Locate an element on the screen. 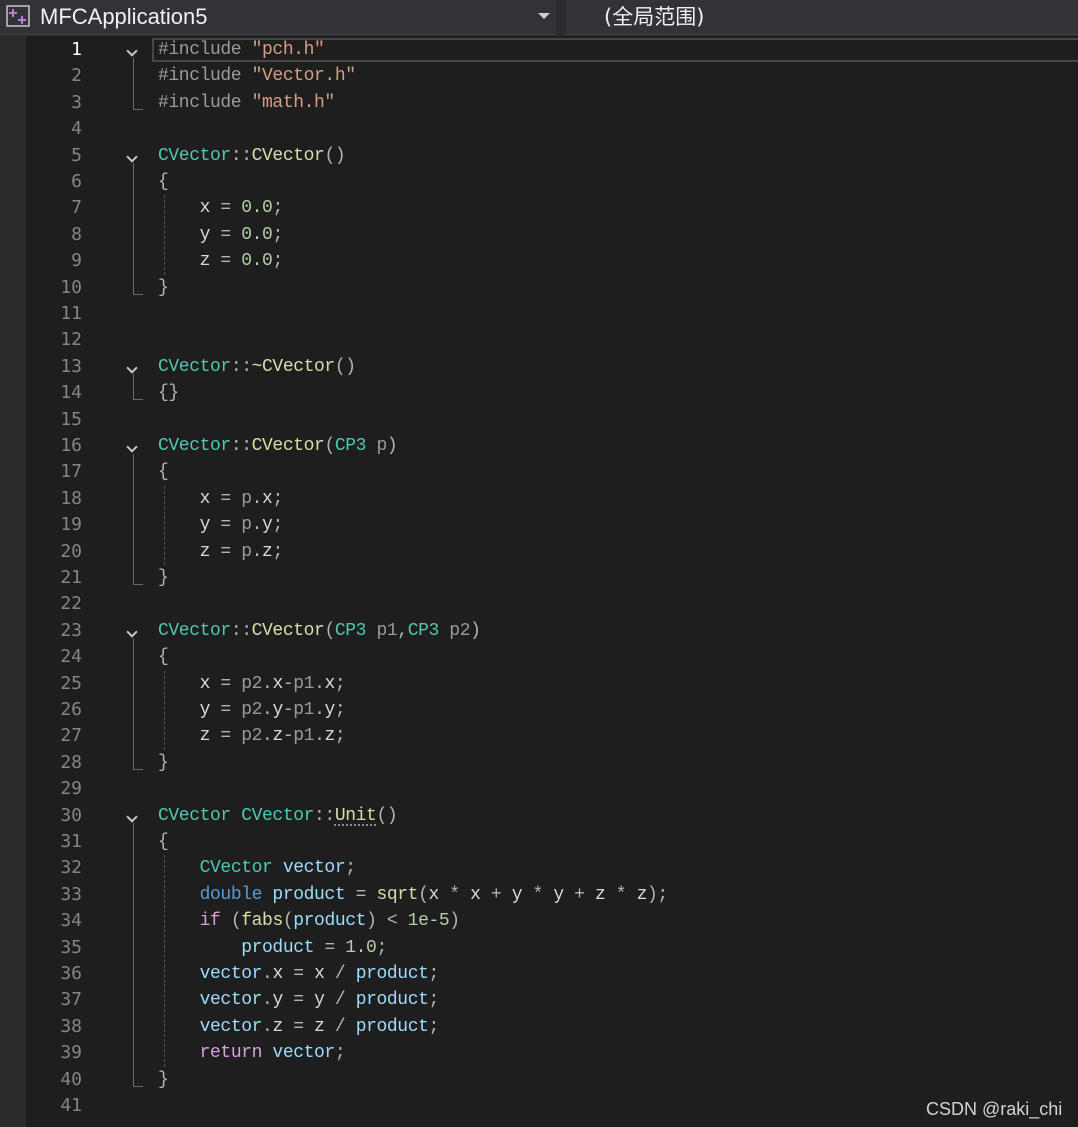 This screenshot has height=1127, width=1078. code-token: } is located at coordinates (163, 1079).